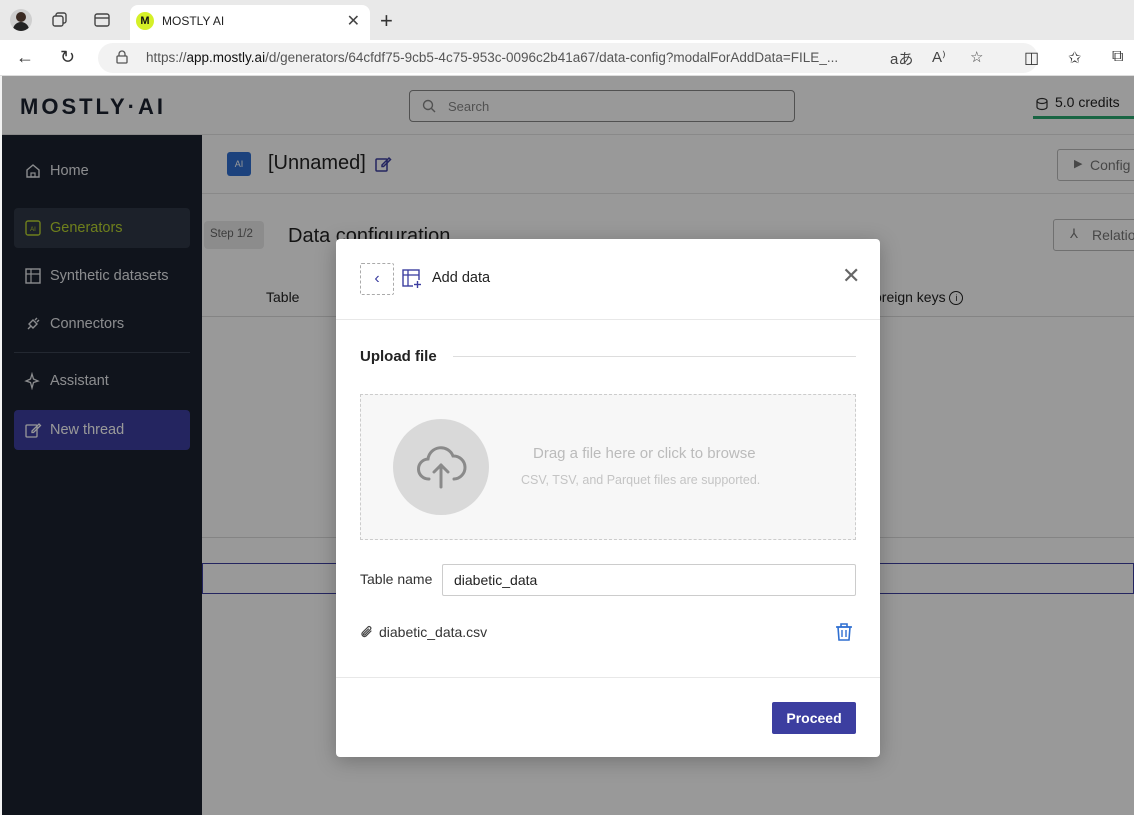  What do you see at coordinates (1031, 58) in the screenshot?
I see `split-screen-icon: ◫` at bounding box center [1031, 58].